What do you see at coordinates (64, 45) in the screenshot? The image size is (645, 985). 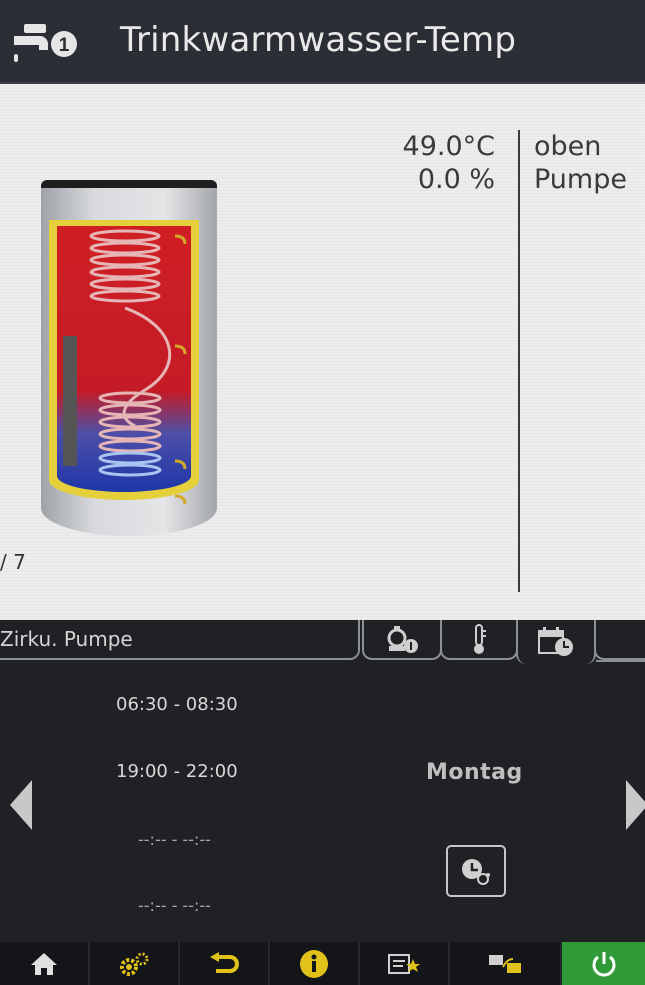 I see `tap-badge-number: 1` at bounding box center [64, 45].